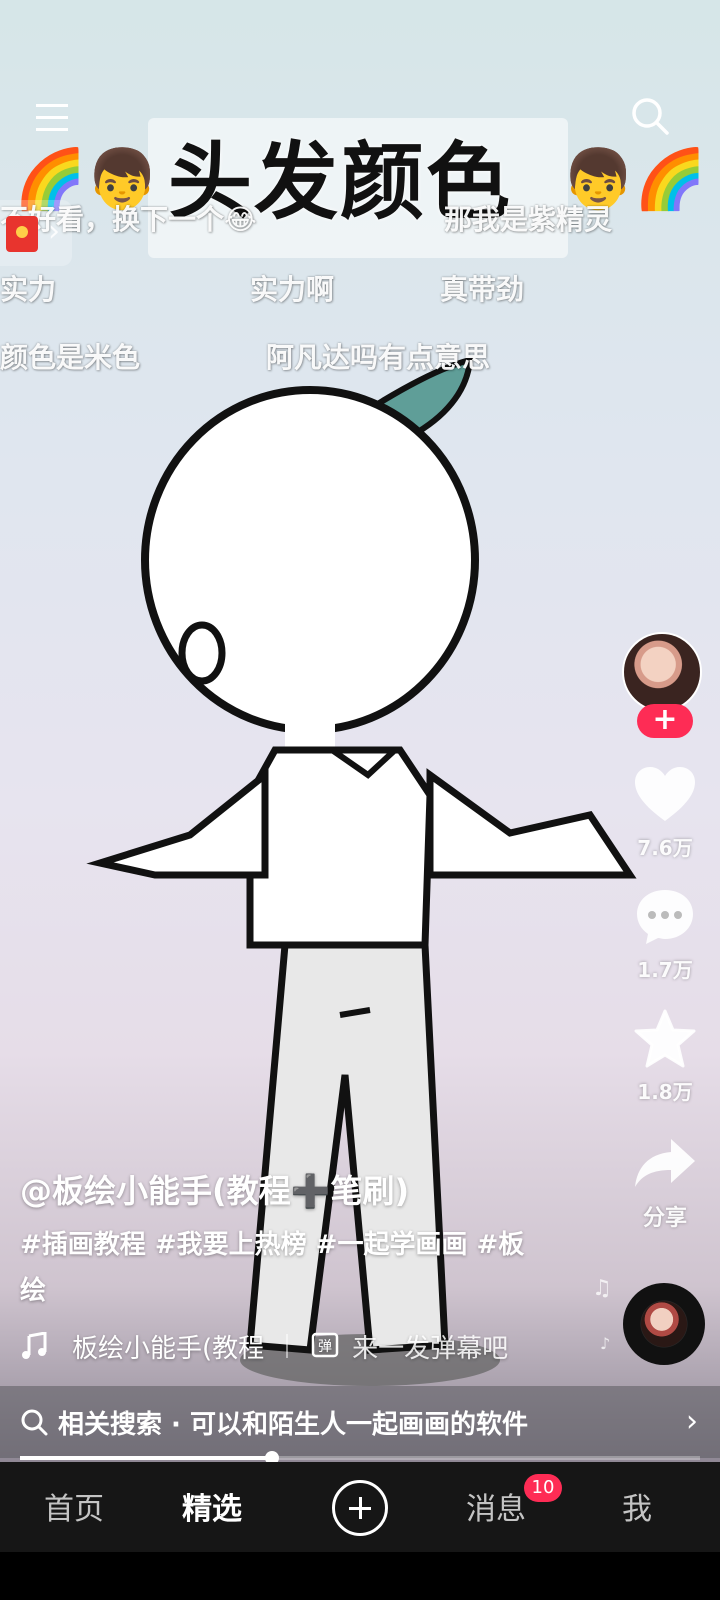  What do you see at coordinates (34, 1345) in the screenshot?
I see `music-icon` at bounding box center [34, 1345].